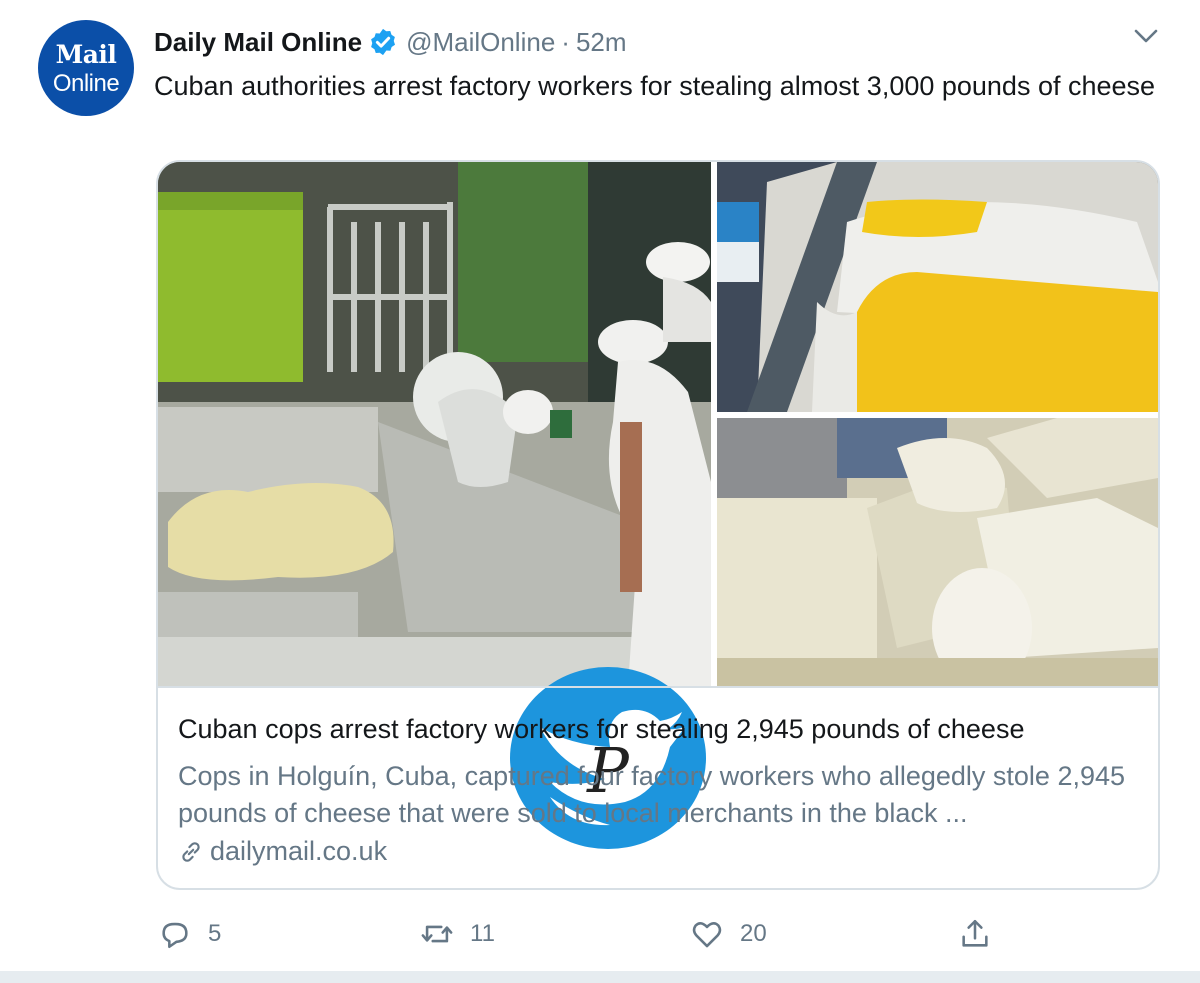 The width and height of the screenshot is (1200, 983). I want to click on avatar-line2: Online, so click(86, 83).